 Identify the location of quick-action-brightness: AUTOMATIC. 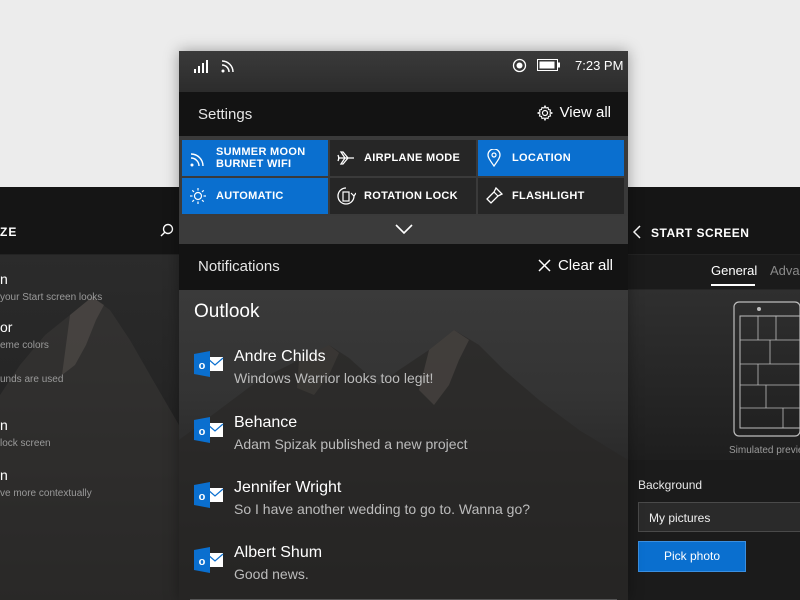
(255, 196).